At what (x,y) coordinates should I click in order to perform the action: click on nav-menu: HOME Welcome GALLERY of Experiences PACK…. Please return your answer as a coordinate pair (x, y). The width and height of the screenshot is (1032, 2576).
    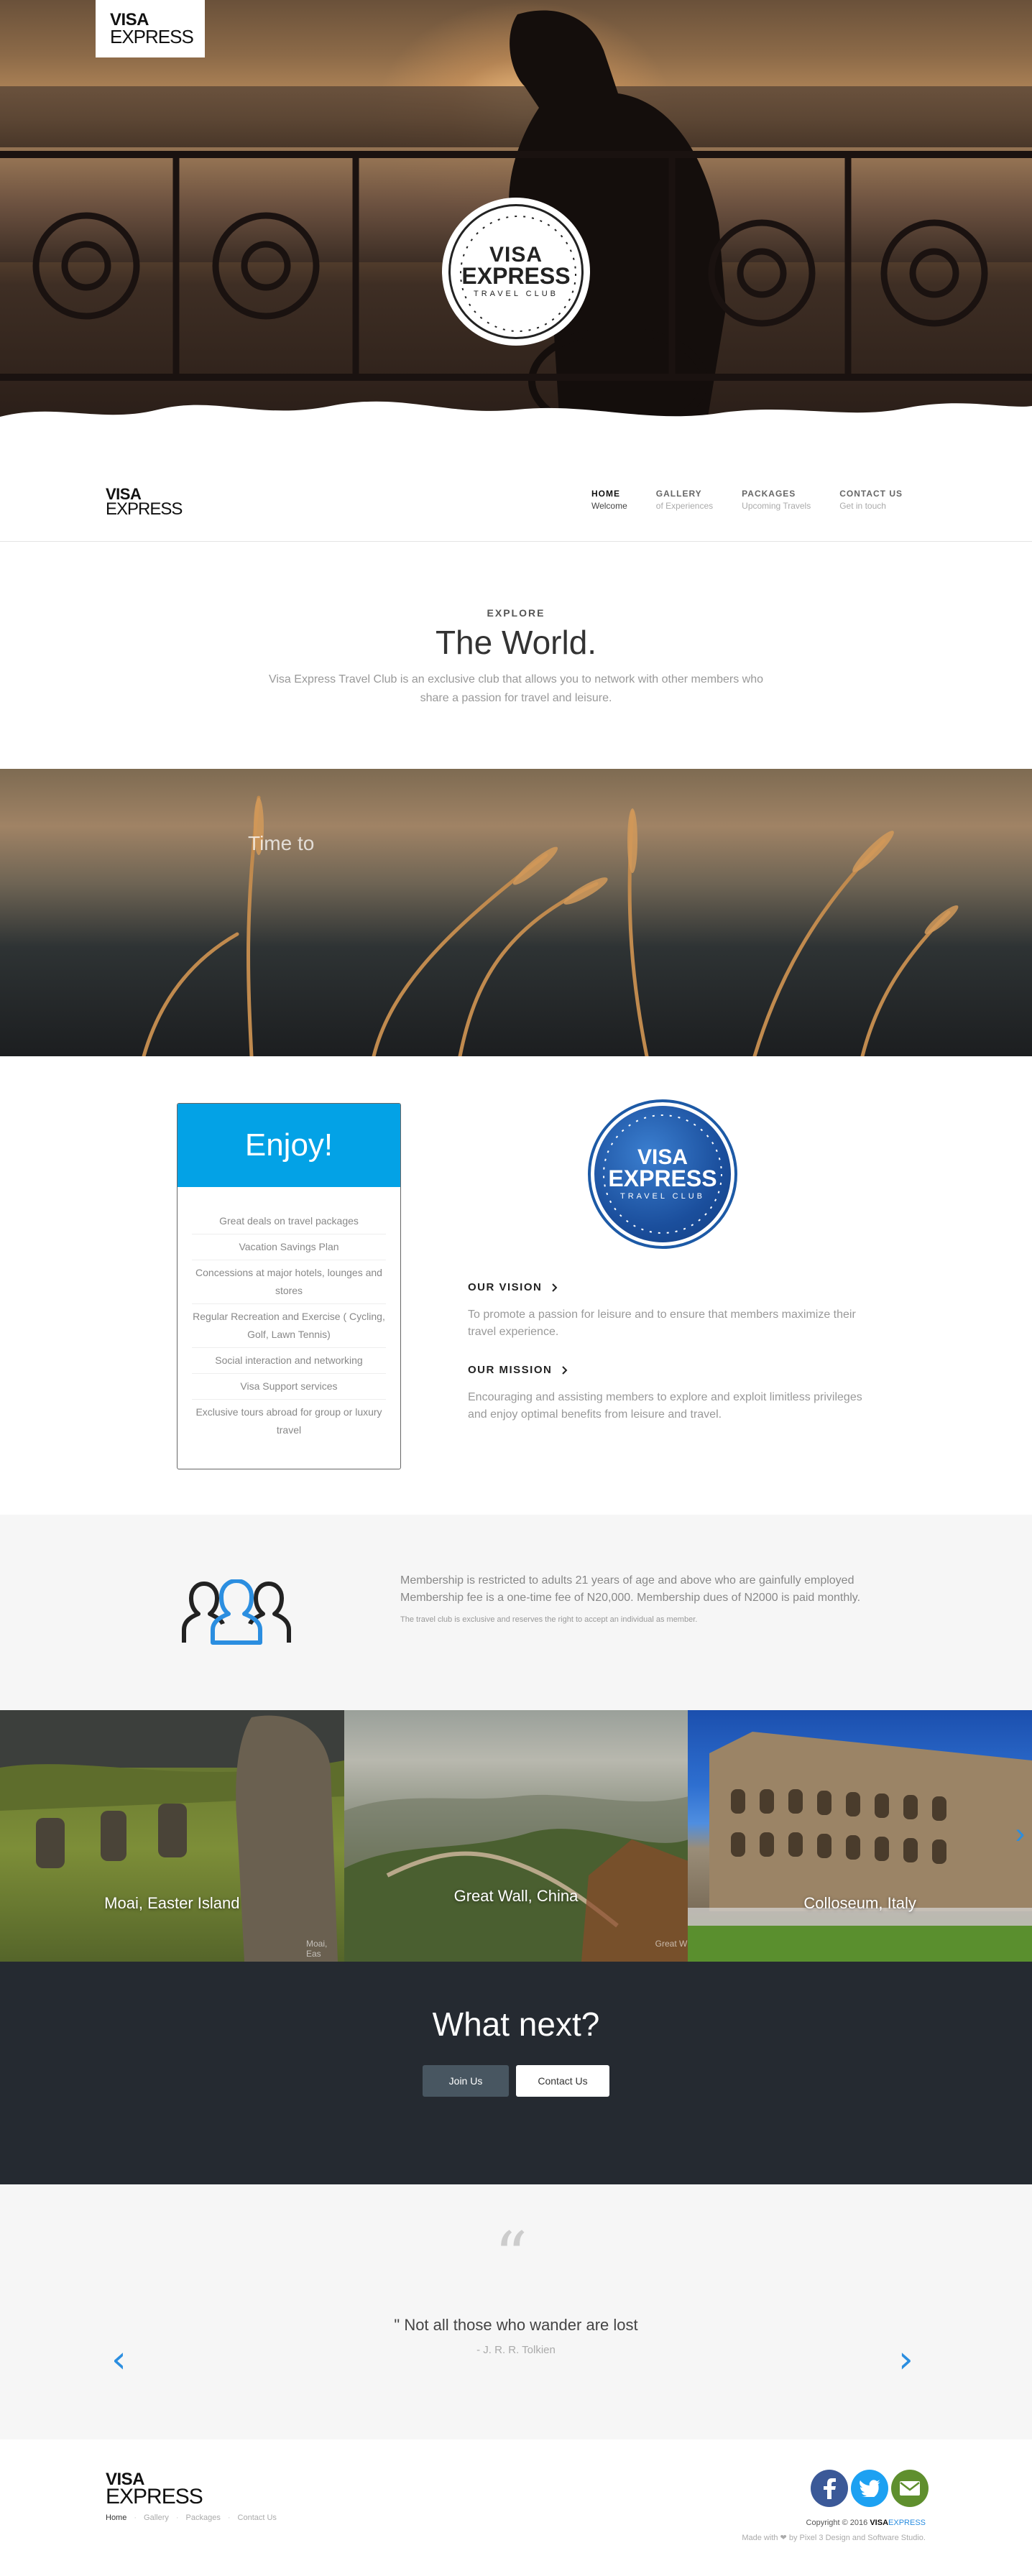
    Looking at the image, I should click on (747, 500).